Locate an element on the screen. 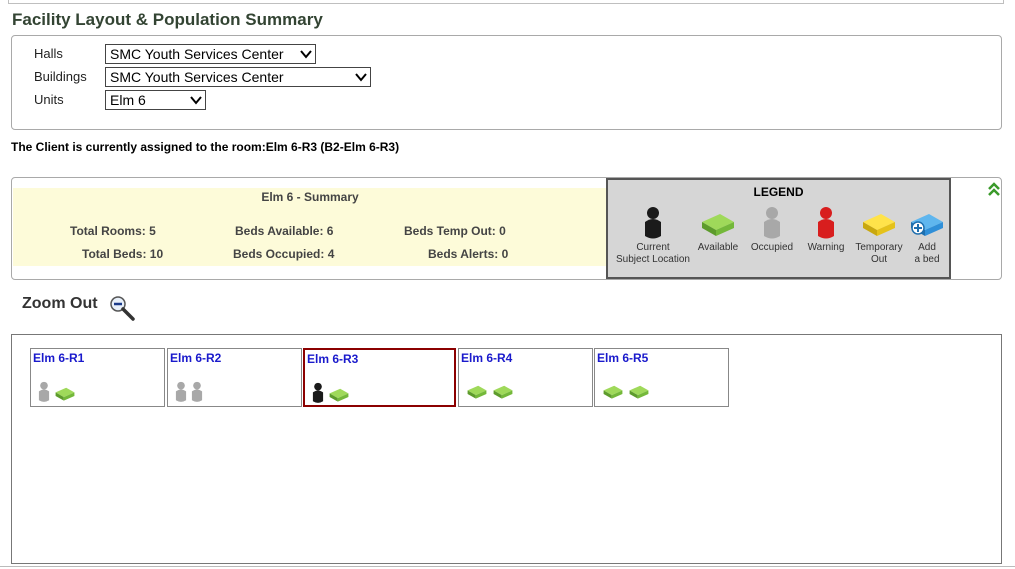  legend-title: LEGEND is located at coordinates (778, 192).